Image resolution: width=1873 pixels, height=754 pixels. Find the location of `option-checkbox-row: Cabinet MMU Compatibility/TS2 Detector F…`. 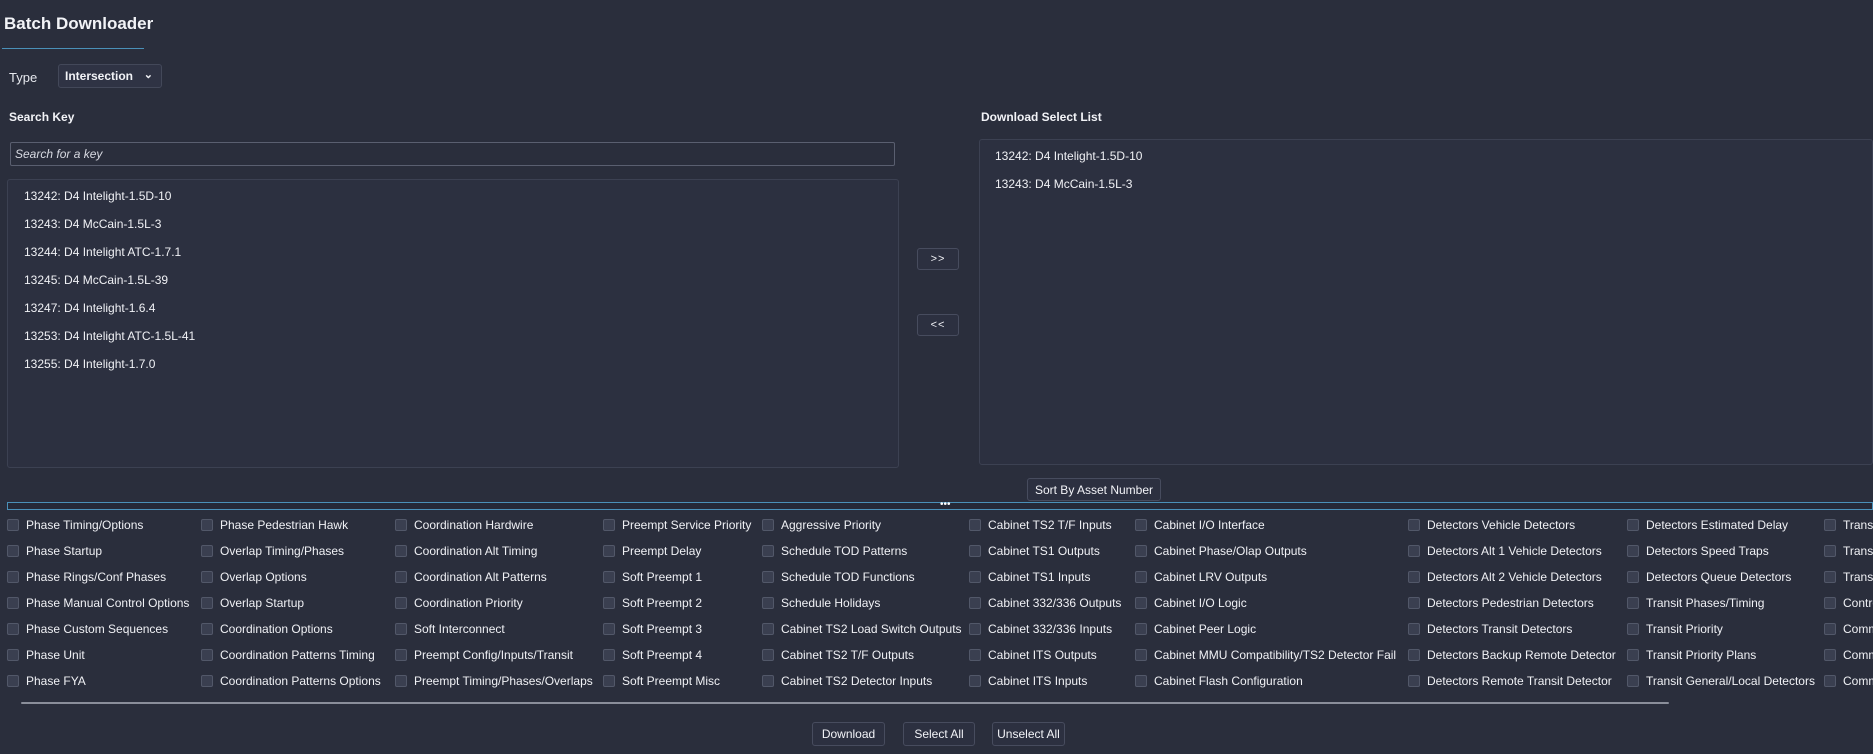

option-checkbox-row: Cabinet MMU Compatibility/TS2 Detector F… is located at coordinates (1265, 655).